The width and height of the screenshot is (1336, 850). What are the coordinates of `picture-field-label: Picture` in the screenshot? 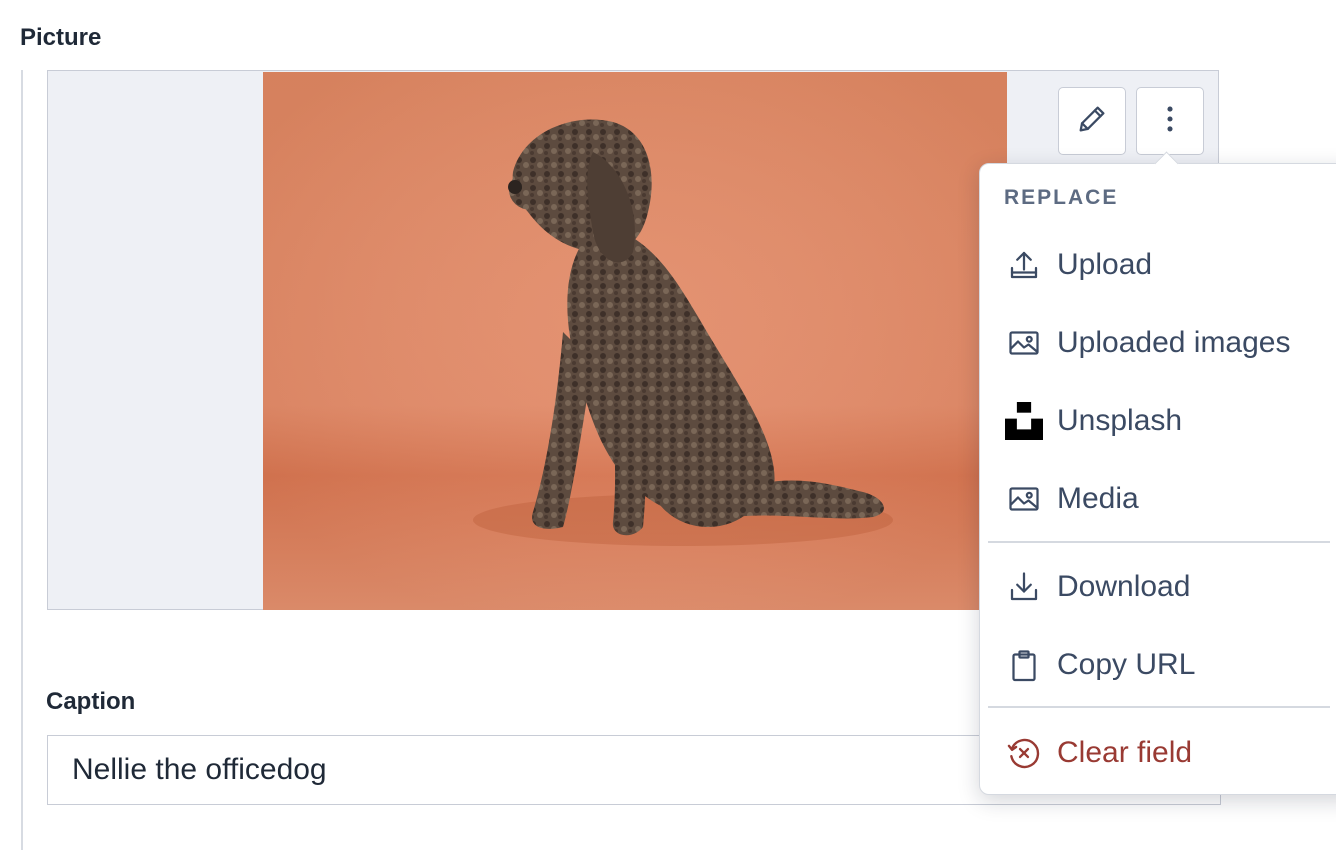 It's located at (61, 37).